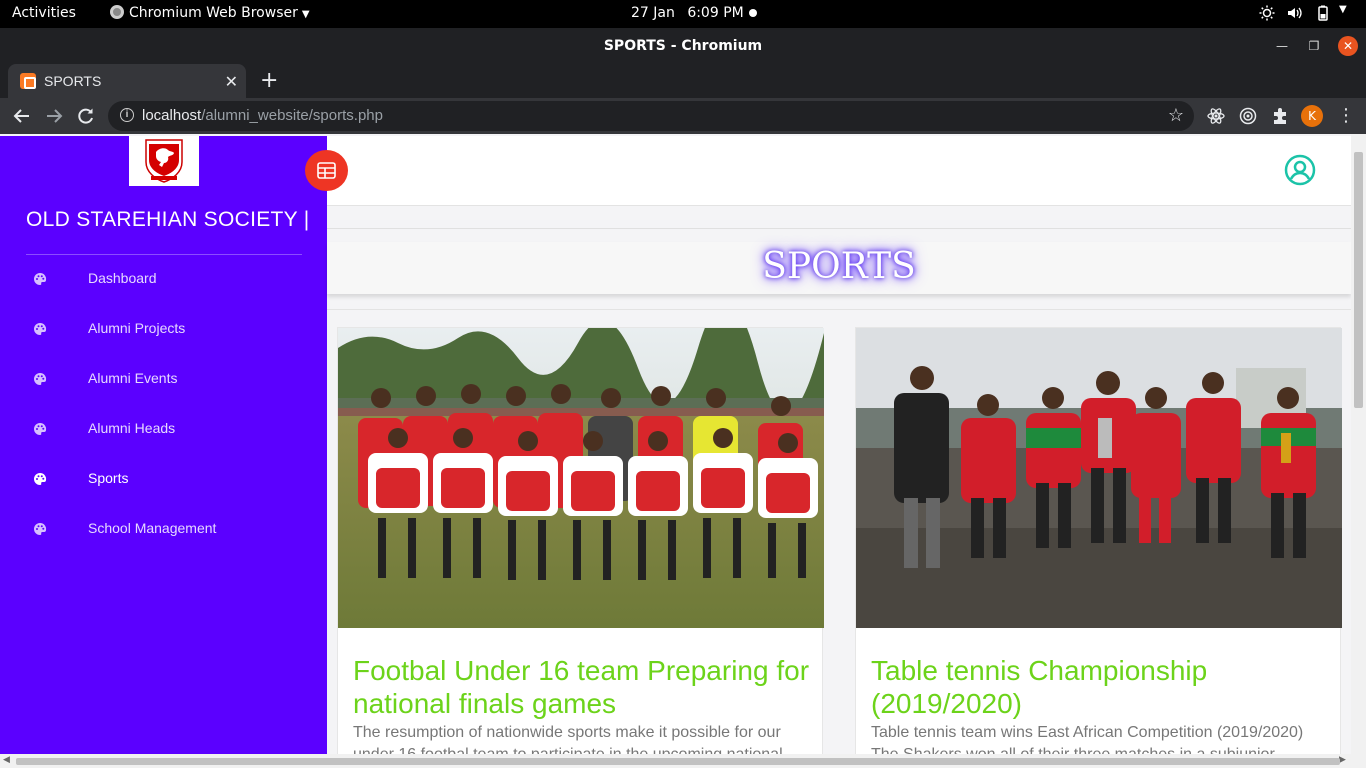 The width and height of the screenshot is (1366, 768). Describe the element at coordinates (117, 12) in the screenshot. I see `chromium-app-icon` at that location.